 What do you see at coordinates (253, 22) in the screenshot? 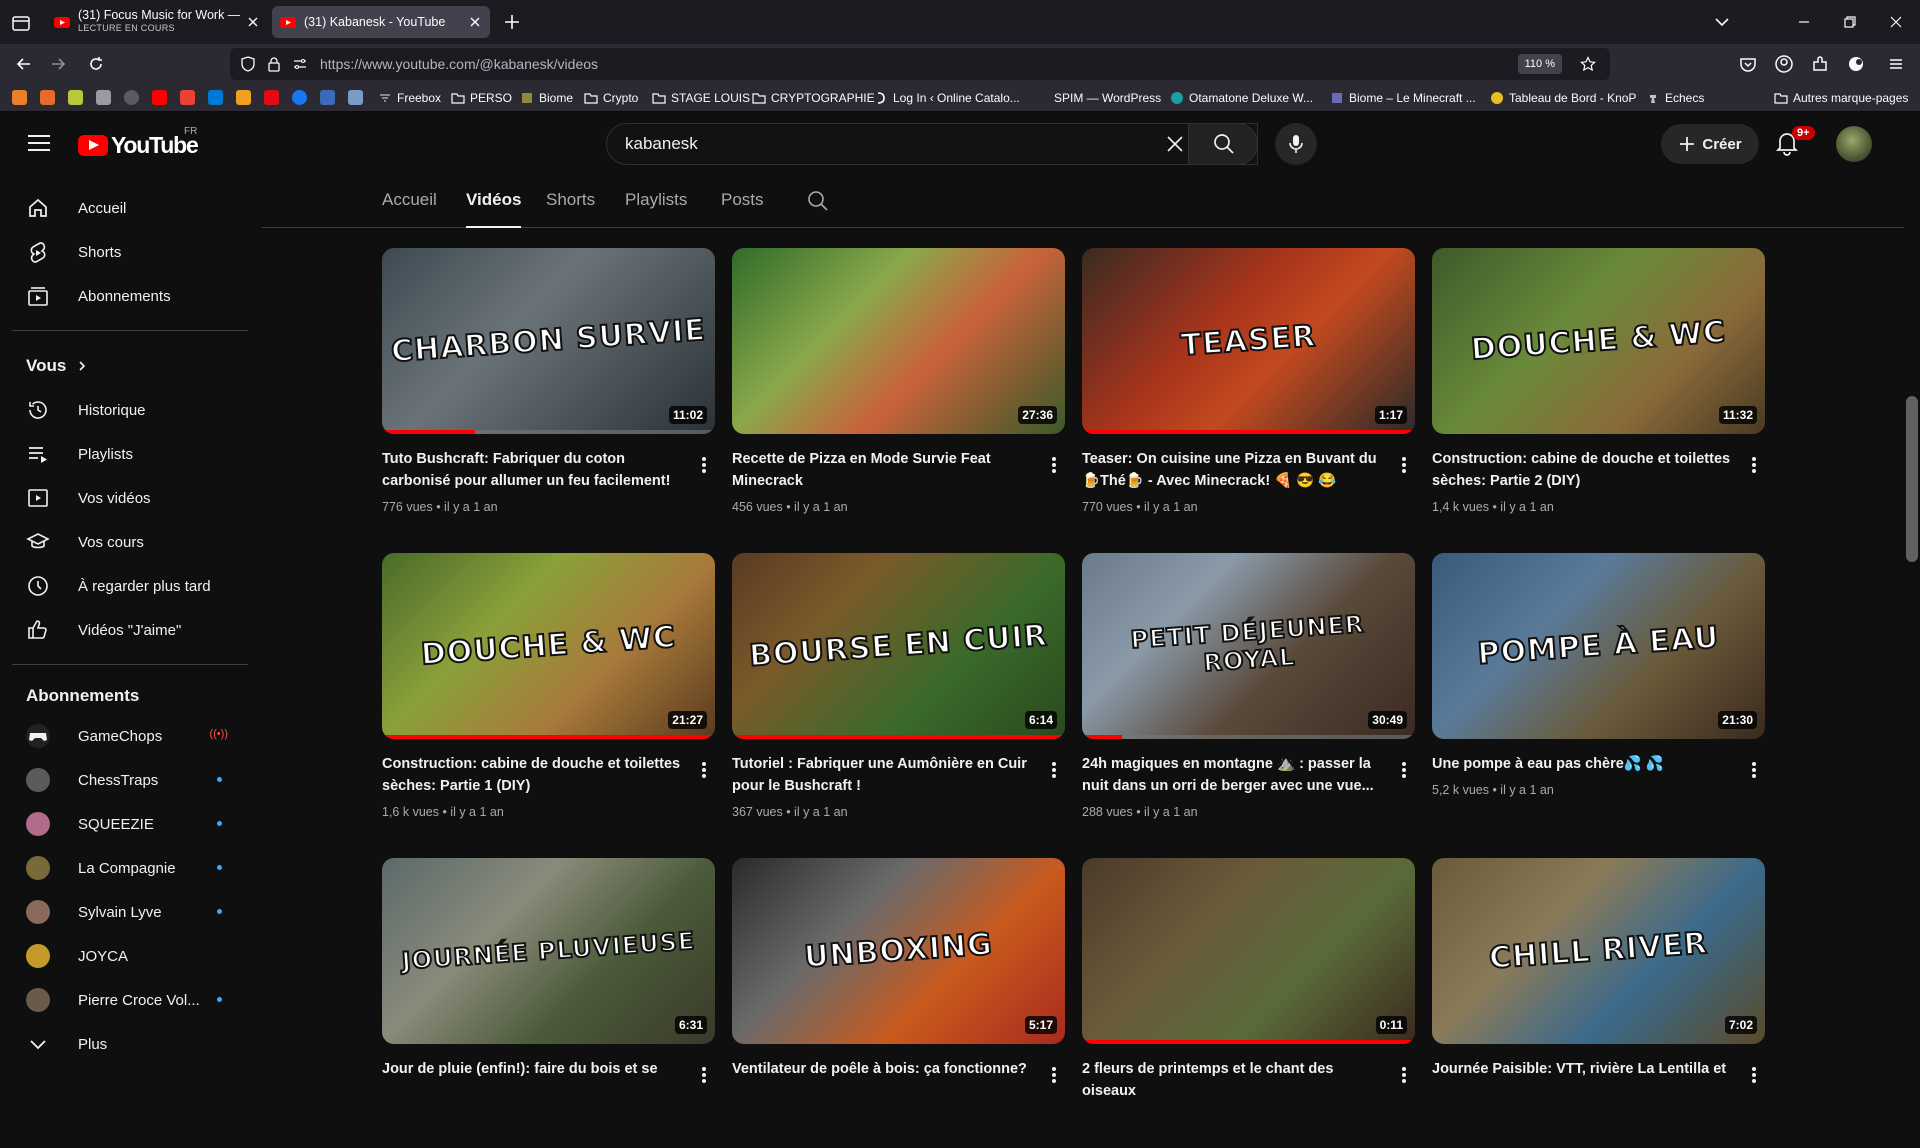
I see `close-tab-icon` at bounding box center [253, 22].